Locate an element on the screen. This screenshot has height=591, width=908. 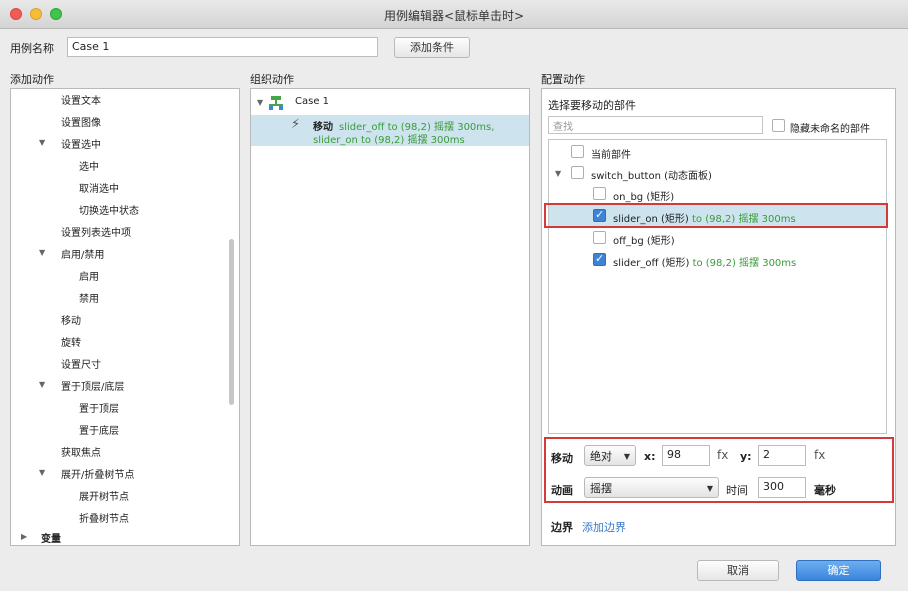
tree-item-enable-disable: 启用/禁用 is located at coordinates (82, 253).